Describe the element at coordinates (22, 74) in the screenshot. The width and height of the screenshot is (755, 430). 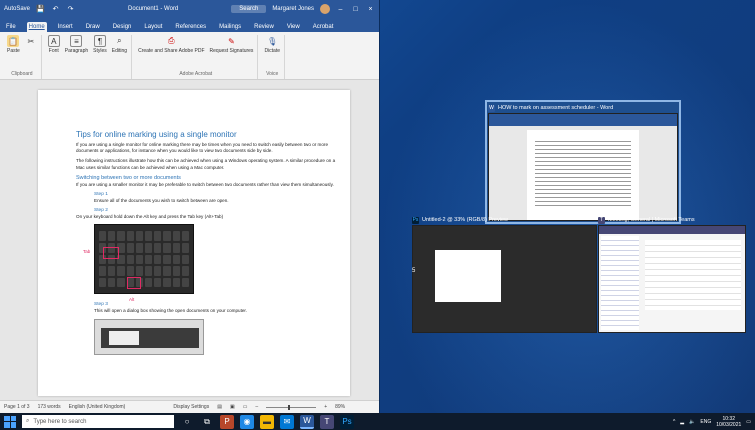
I see `group-label-clipboard: Clipboard` at that location.